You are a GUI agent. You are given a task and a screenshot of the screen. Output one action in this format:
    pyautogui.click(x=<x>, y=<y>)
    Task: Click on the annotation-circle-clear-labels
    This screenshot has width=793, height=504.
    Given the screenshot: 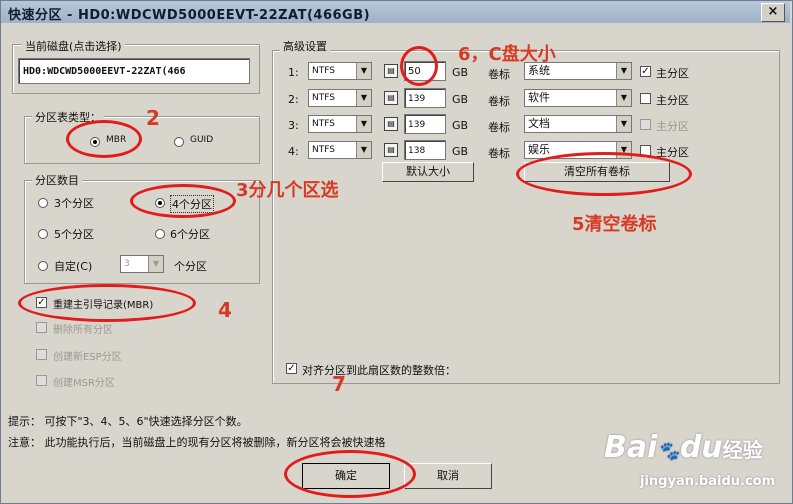 What is the action you would take?
    pyautogui.click(x=604, y=174)
    